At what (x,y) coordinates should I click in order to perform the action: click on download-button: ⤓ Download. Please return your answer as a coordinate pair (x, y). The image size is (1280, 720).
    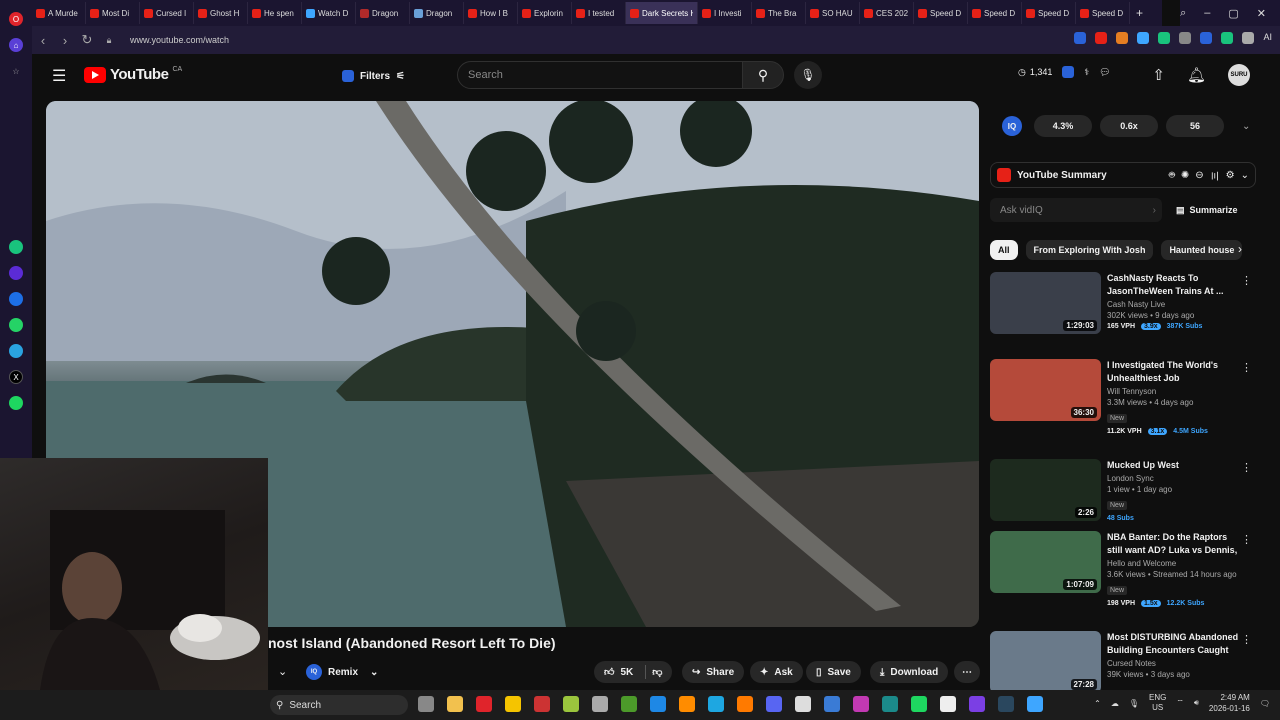
    Looking at the image, I should click on (909, 672).